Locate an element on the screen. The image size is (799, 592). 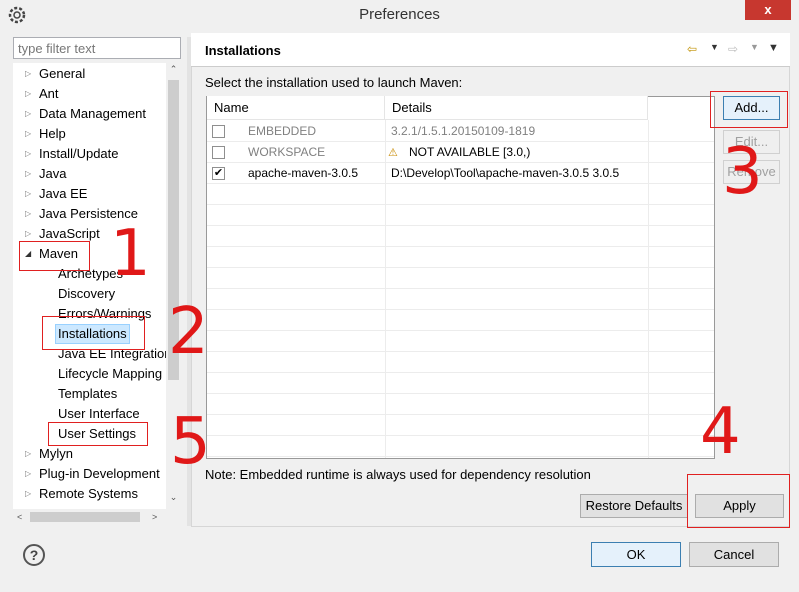
window-title: Preferences is located at coordinates (399, 14).